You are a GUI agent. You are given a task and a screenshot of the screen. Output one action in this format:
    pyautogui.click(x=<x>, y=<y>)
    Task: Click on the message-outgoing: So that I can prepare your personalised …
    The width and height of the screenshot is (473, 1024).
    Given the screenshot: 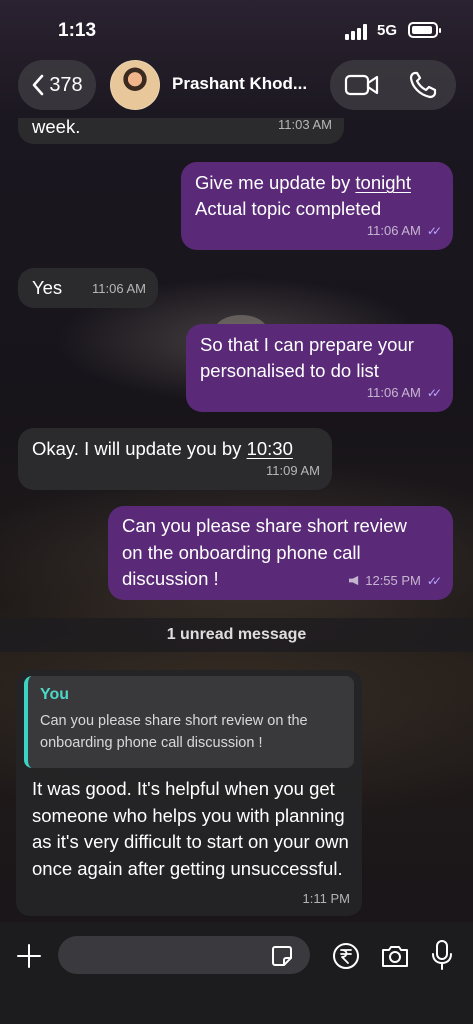 What is the action you would take?
    pyautogui.click(x=319, y=368)
    